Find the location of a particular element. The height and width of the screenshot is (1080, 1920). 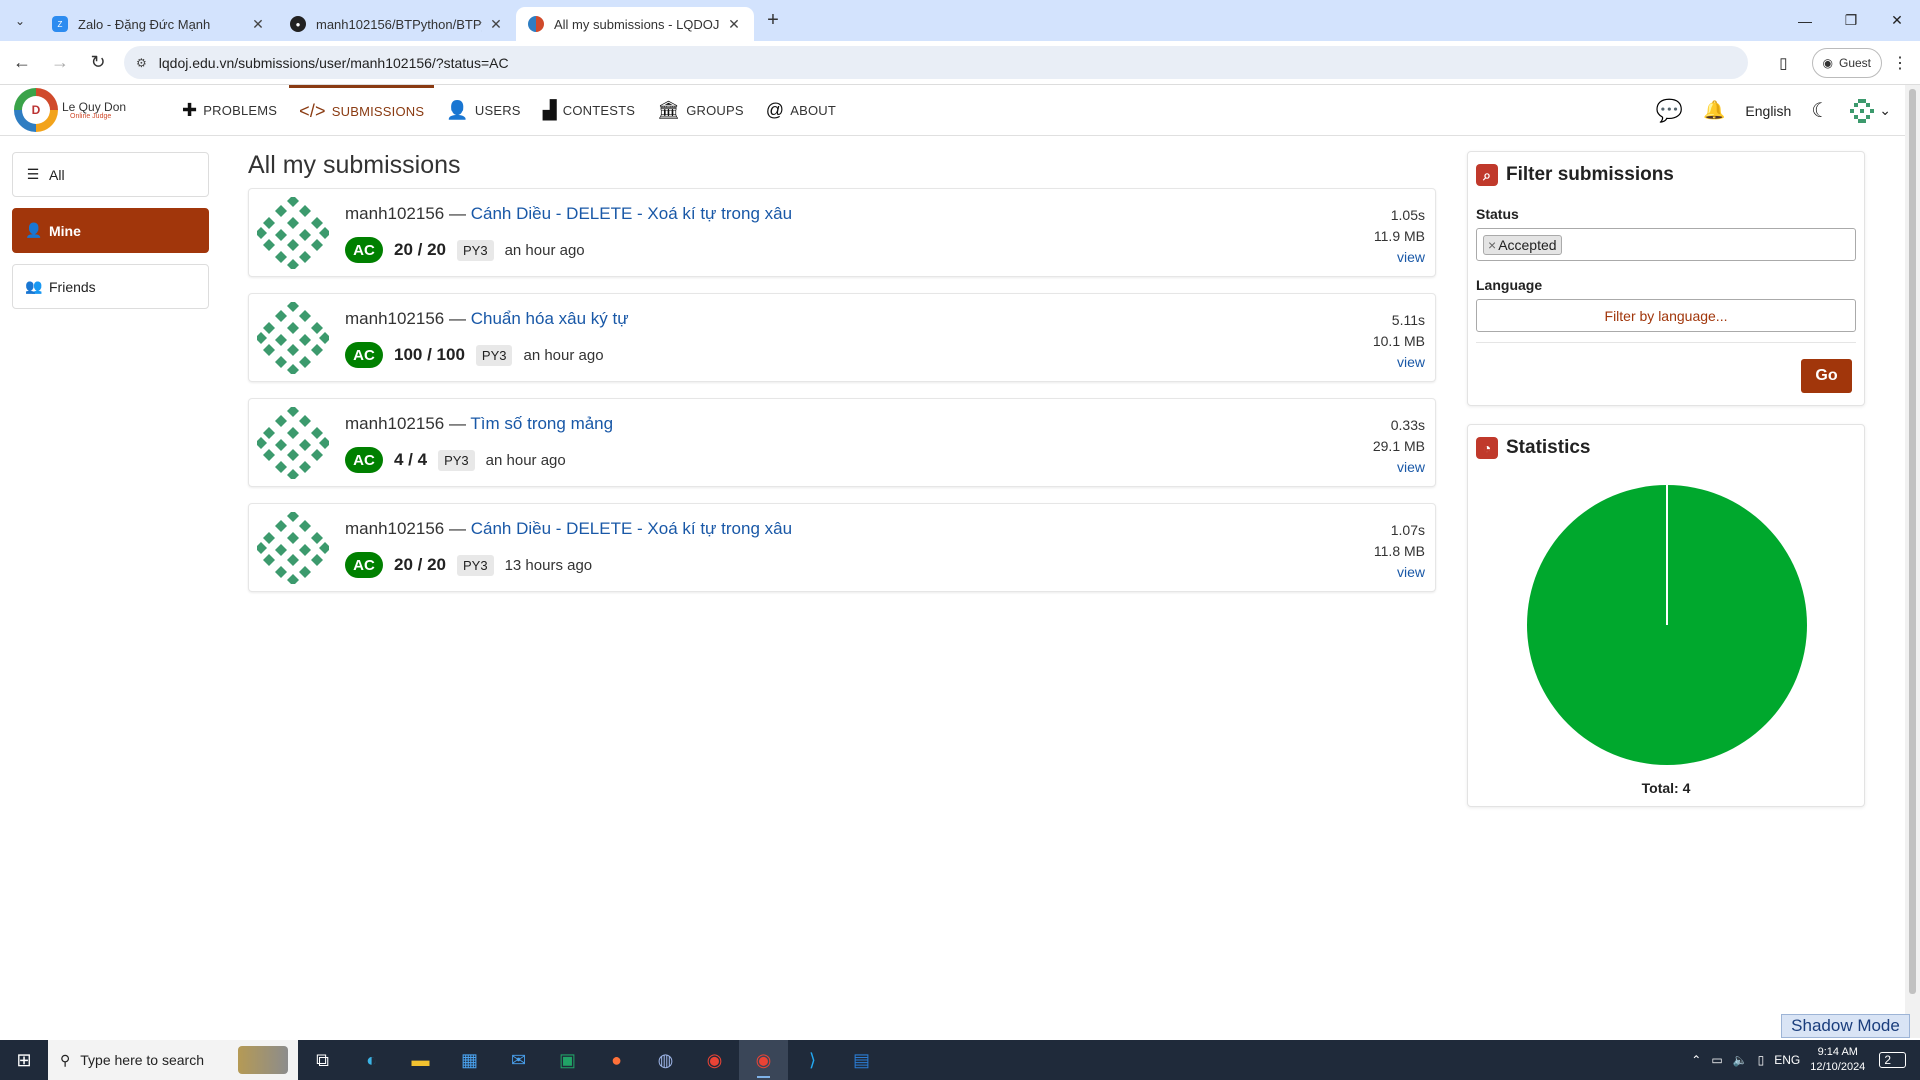

site-logo: D Le Quy Don Online Judge is located at coordinates (85, 110).